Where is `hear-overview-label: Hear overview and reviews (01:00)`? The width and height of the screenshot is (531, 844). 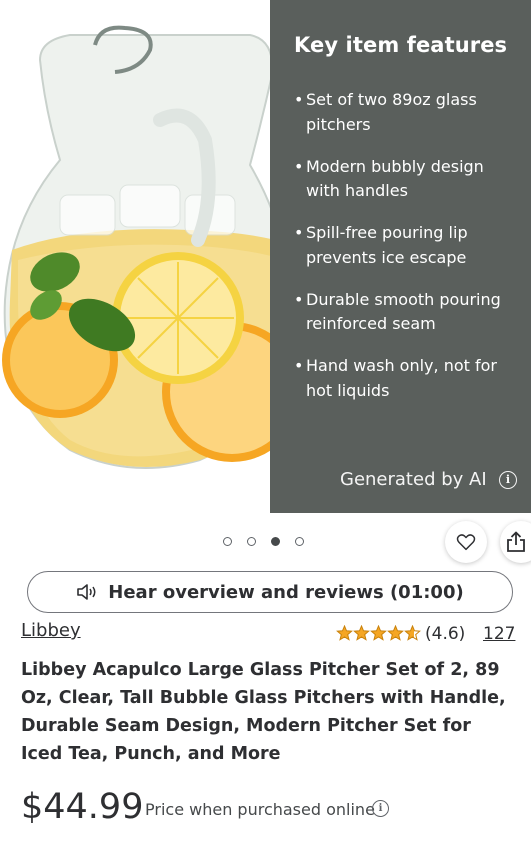
hear-overview-label: Hear overview and reviews (01:00) is located at coordinates (286, 592).